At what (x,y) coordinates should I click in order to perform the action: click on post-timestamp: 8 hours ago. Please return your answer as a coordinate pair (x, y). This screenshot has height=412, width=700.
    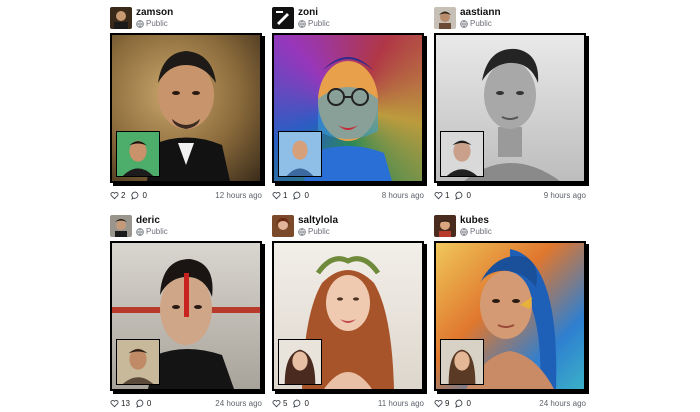
    Looking at the image, I should click on (402, 195).